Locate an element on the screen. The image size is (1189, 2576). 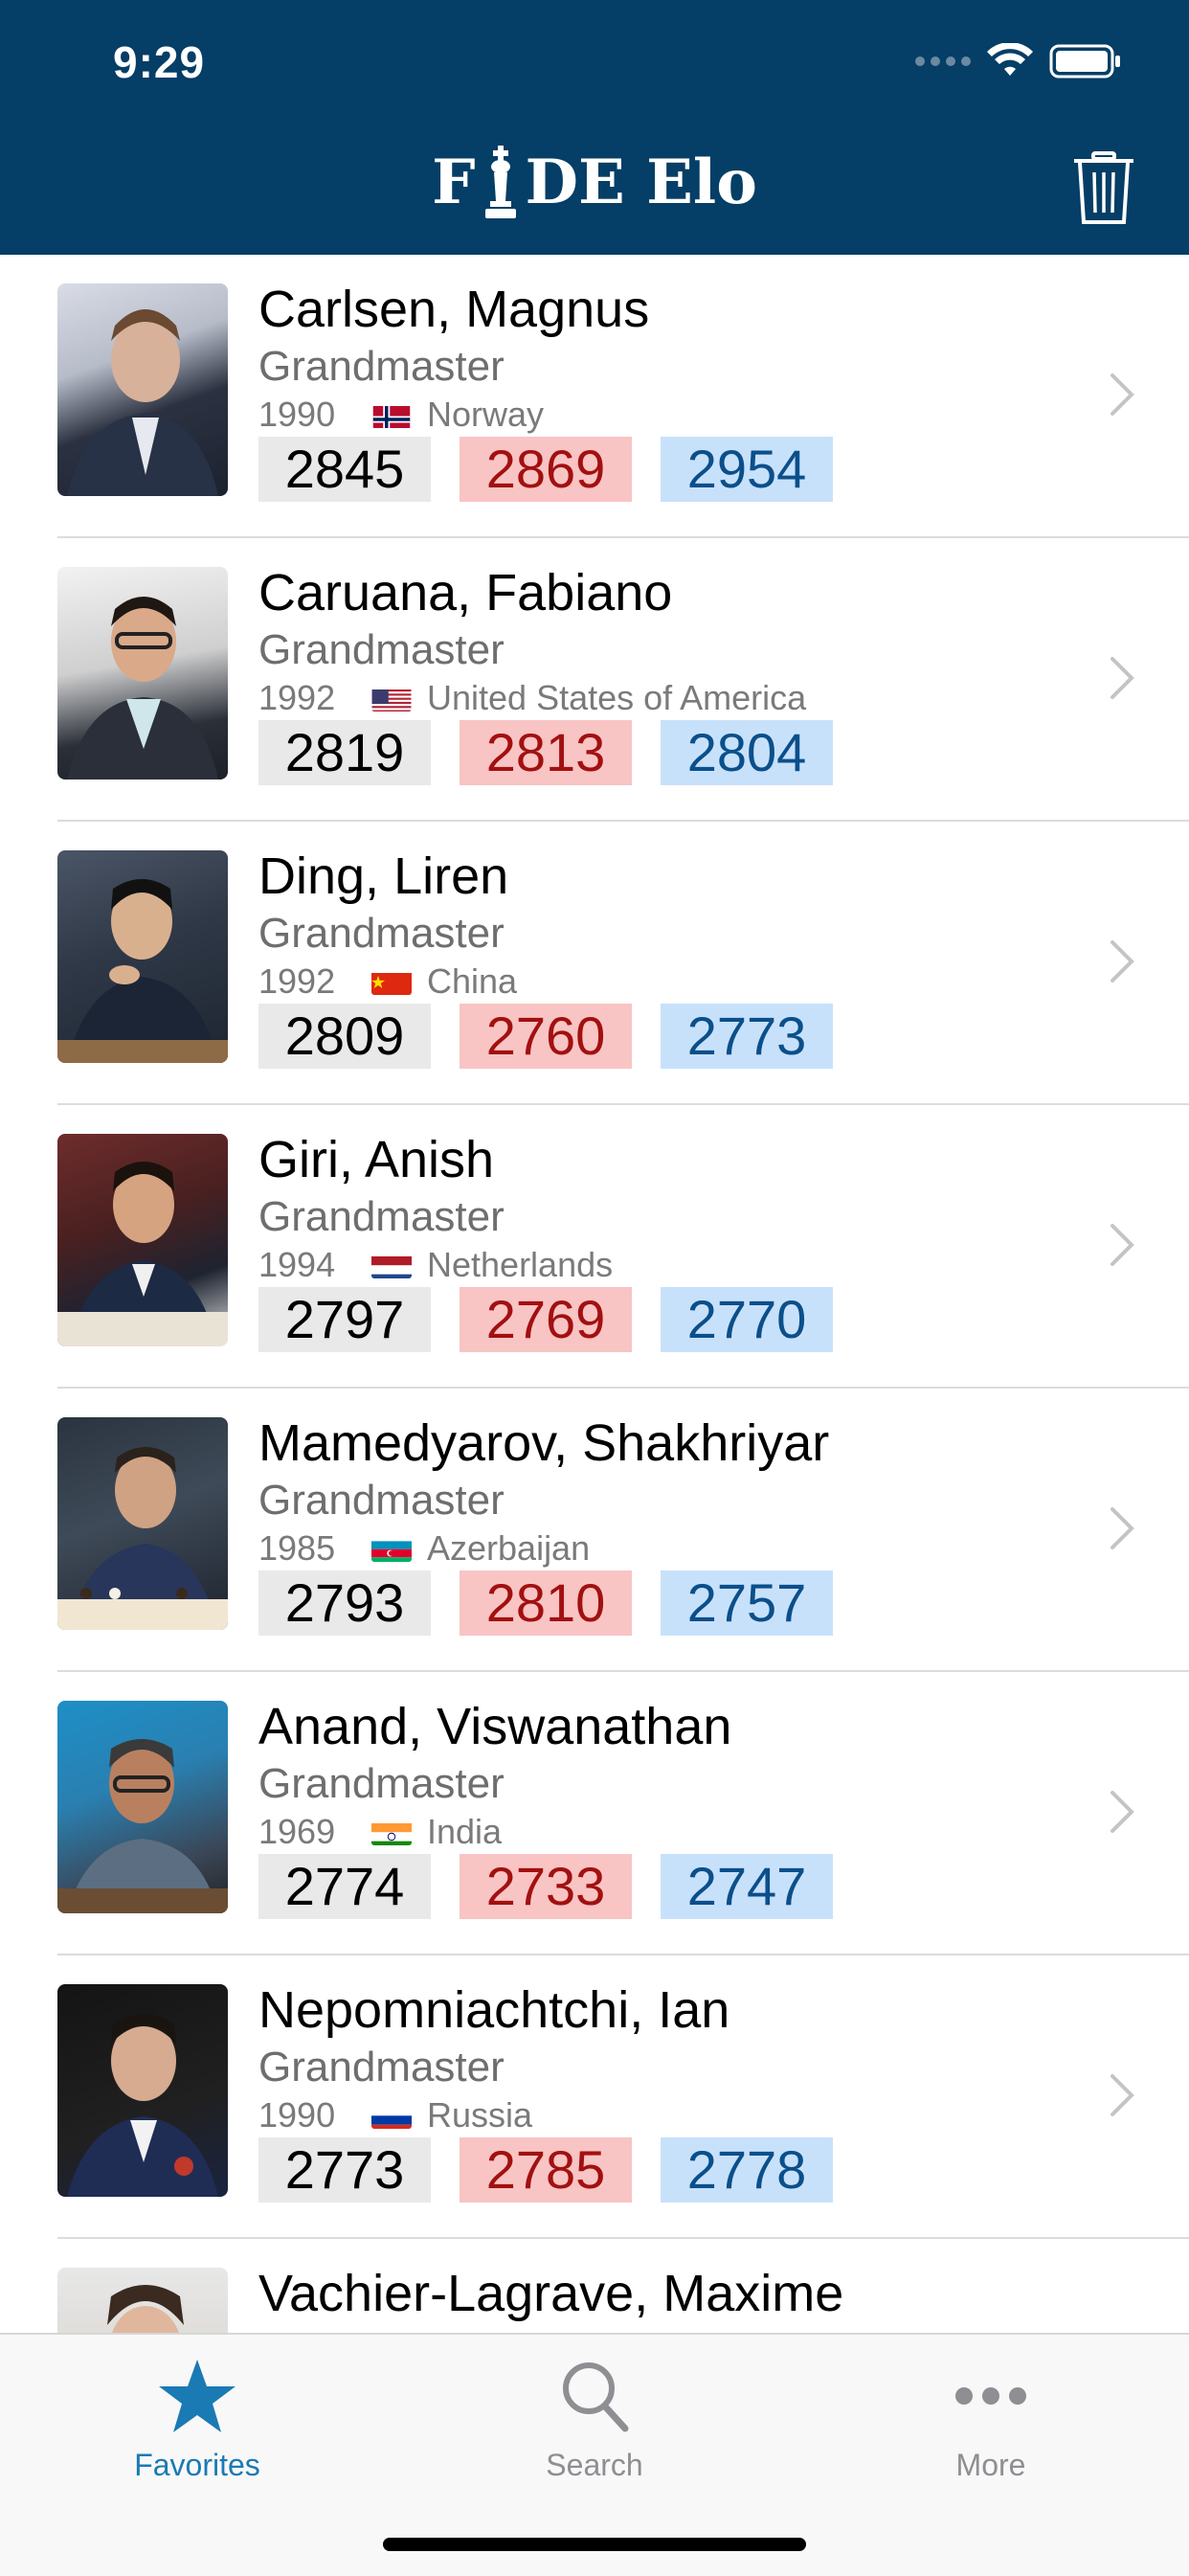
country-name: Azerbaijan is located at coordinates (509, 1548).